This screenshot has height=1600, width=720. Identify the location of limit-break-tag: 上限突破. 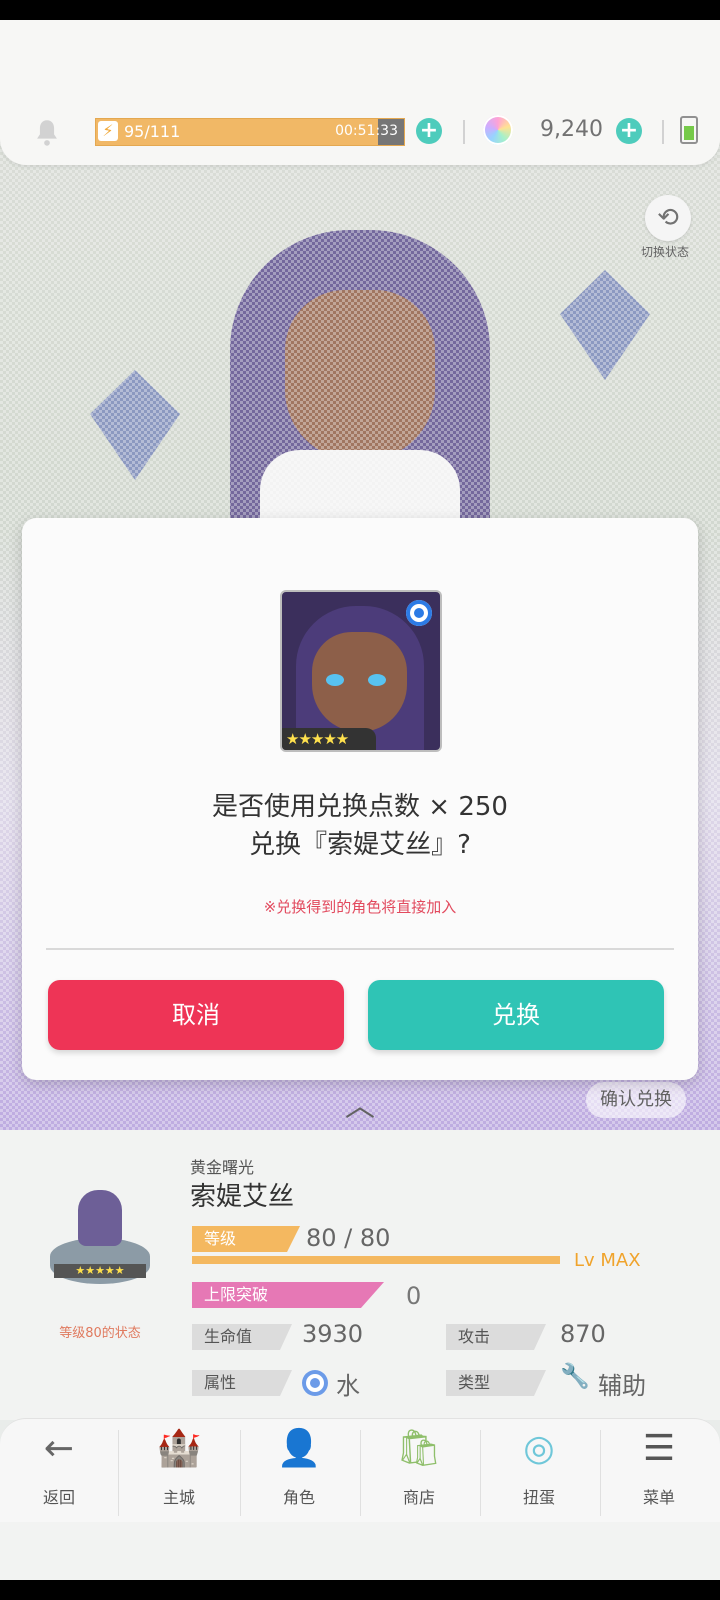
(288, 1295).